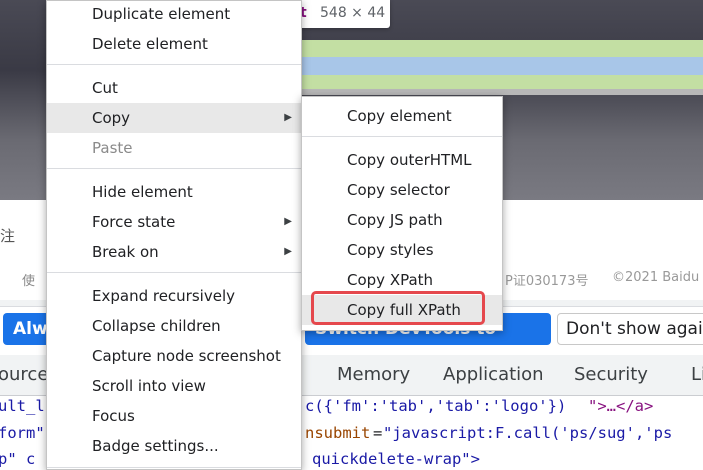 This screenshot has width=703, height=470. I want to click on tab-memory: Memory, so click(373, 374).